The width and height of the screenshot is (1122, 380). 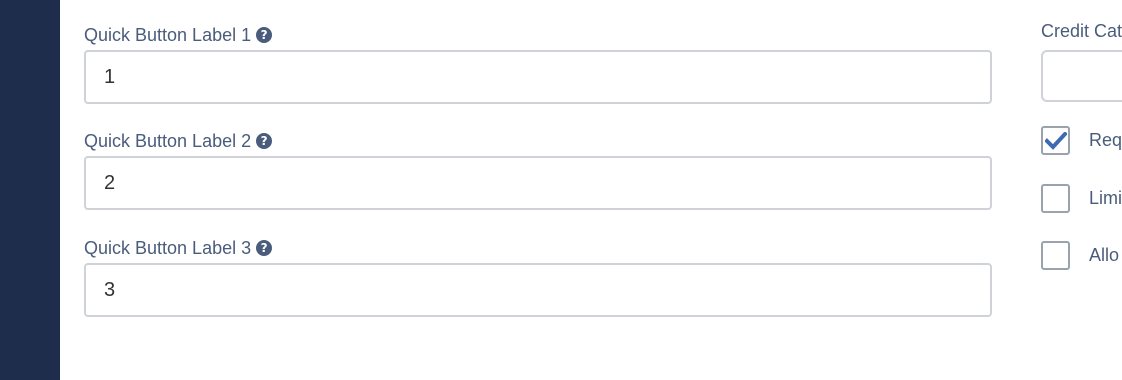 What do you see at coordinates (30, 190) in the screenshot?
I see `sidebar` at bounding box center [30, 190].